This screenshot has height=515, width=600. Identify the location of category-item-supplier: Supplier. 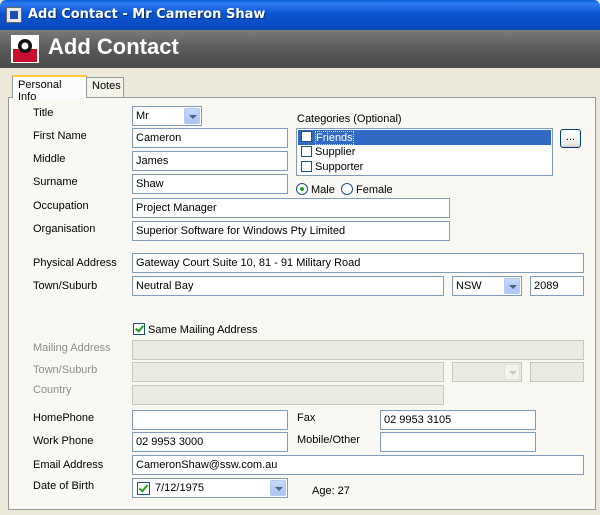
(424, 152).